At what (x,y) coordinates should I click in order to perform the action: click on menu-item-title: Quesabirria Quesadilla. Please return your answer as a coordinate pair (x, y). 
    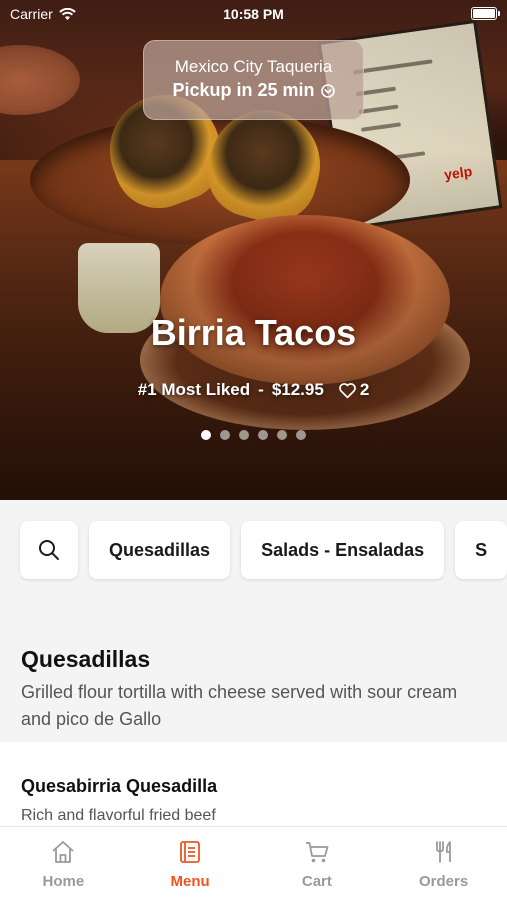
    Looking at the image, I should click on (119, 786).